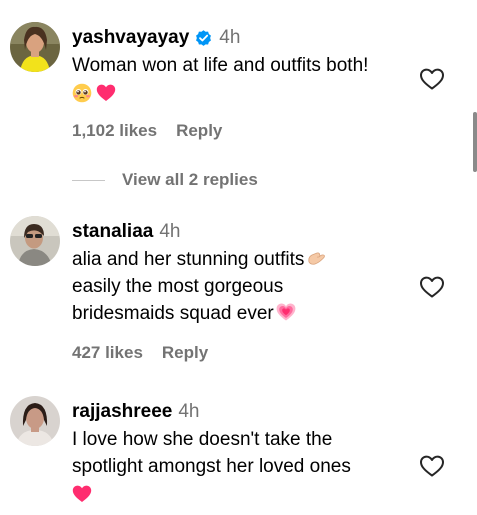 The image size is (477, 515). I want to click on comment-text-fragment: alia and her stunning outfits, so click(188, 259).